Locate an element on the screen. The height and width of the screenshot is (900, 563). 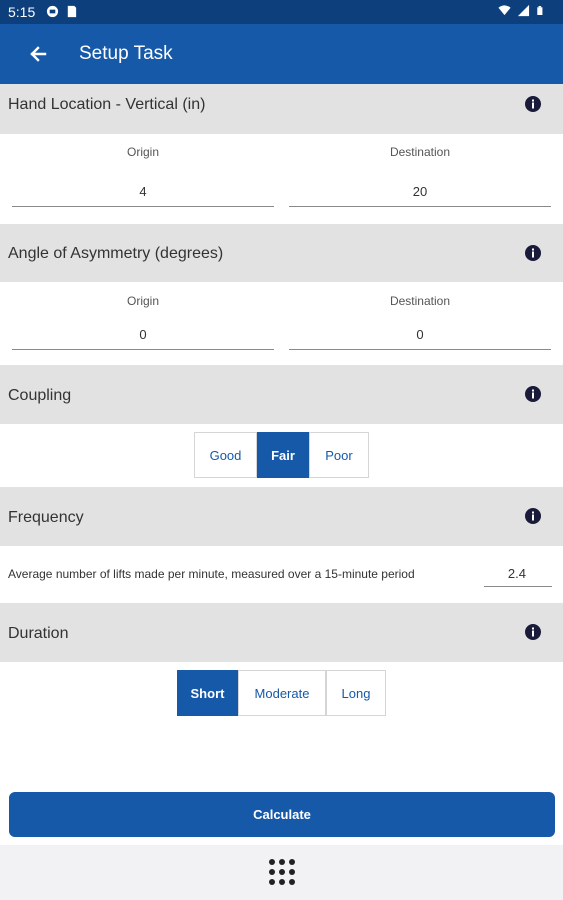
section-header-asymmetry: Angle of Asymmetry (degrees) is located at coordinates (281, 253).